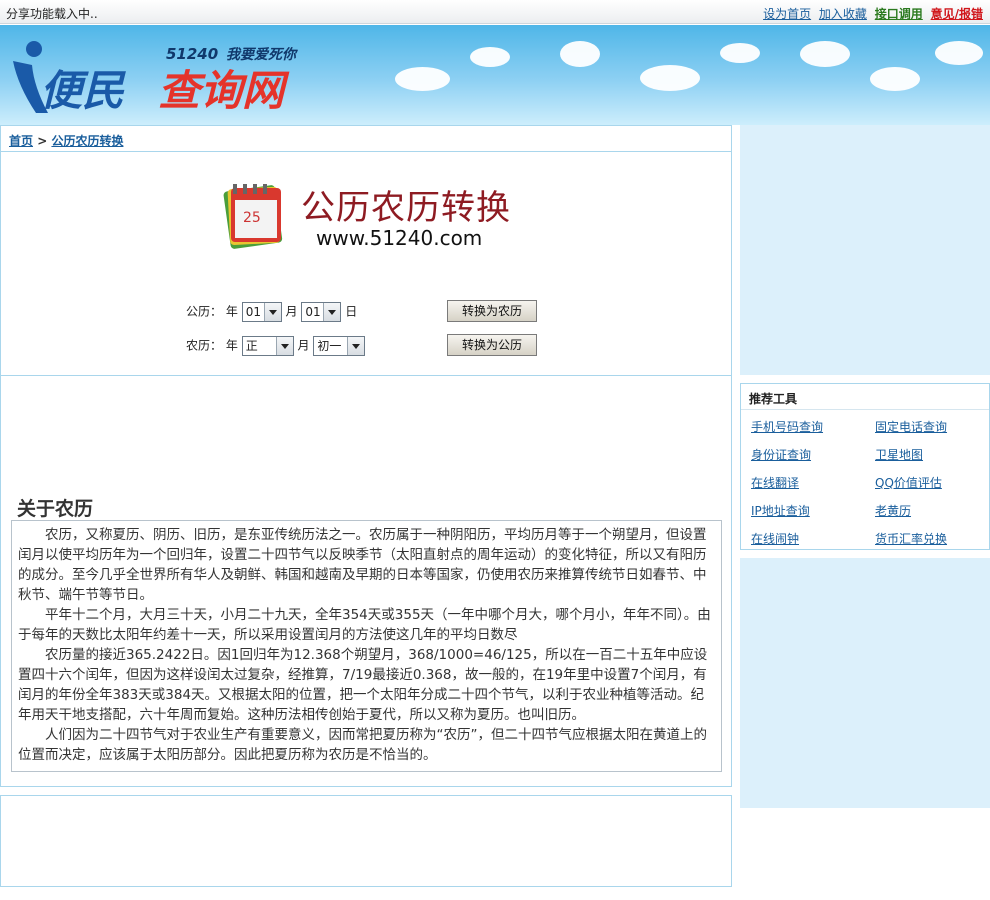  What do you see at coordinates (291, 311) in the screenshot?
I see `solar-month-label: 月` at bounding box center [291, 311].